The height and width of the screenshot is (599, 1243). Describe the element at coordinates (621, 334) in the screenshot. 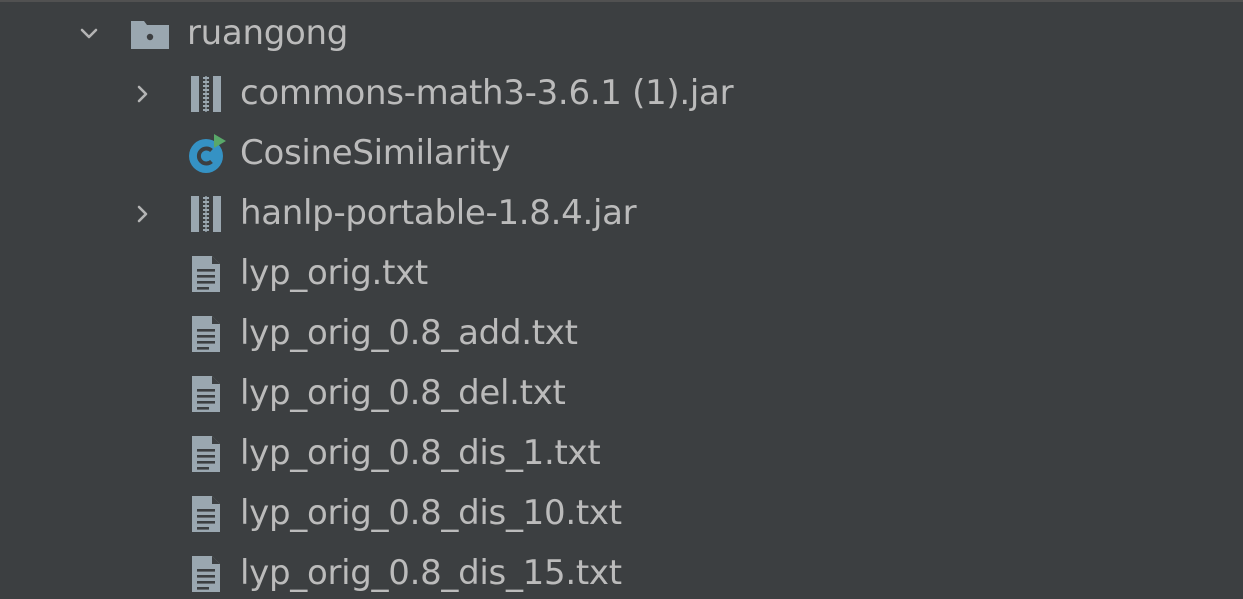

I see `tree-node-text-file: lyp_orig_0.8_add.txt` at that location.